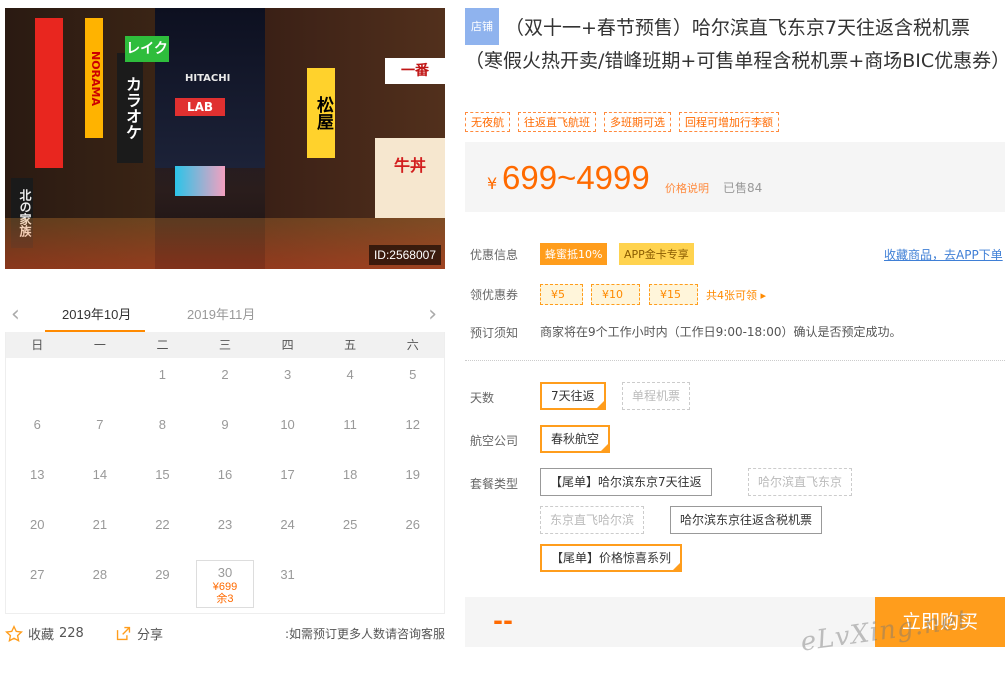 The image size is (1006, 674). What do you see at coordinates (287, 433) in the screenshot?
I see `calendar-day: 10` at bounding box center [287, 433].